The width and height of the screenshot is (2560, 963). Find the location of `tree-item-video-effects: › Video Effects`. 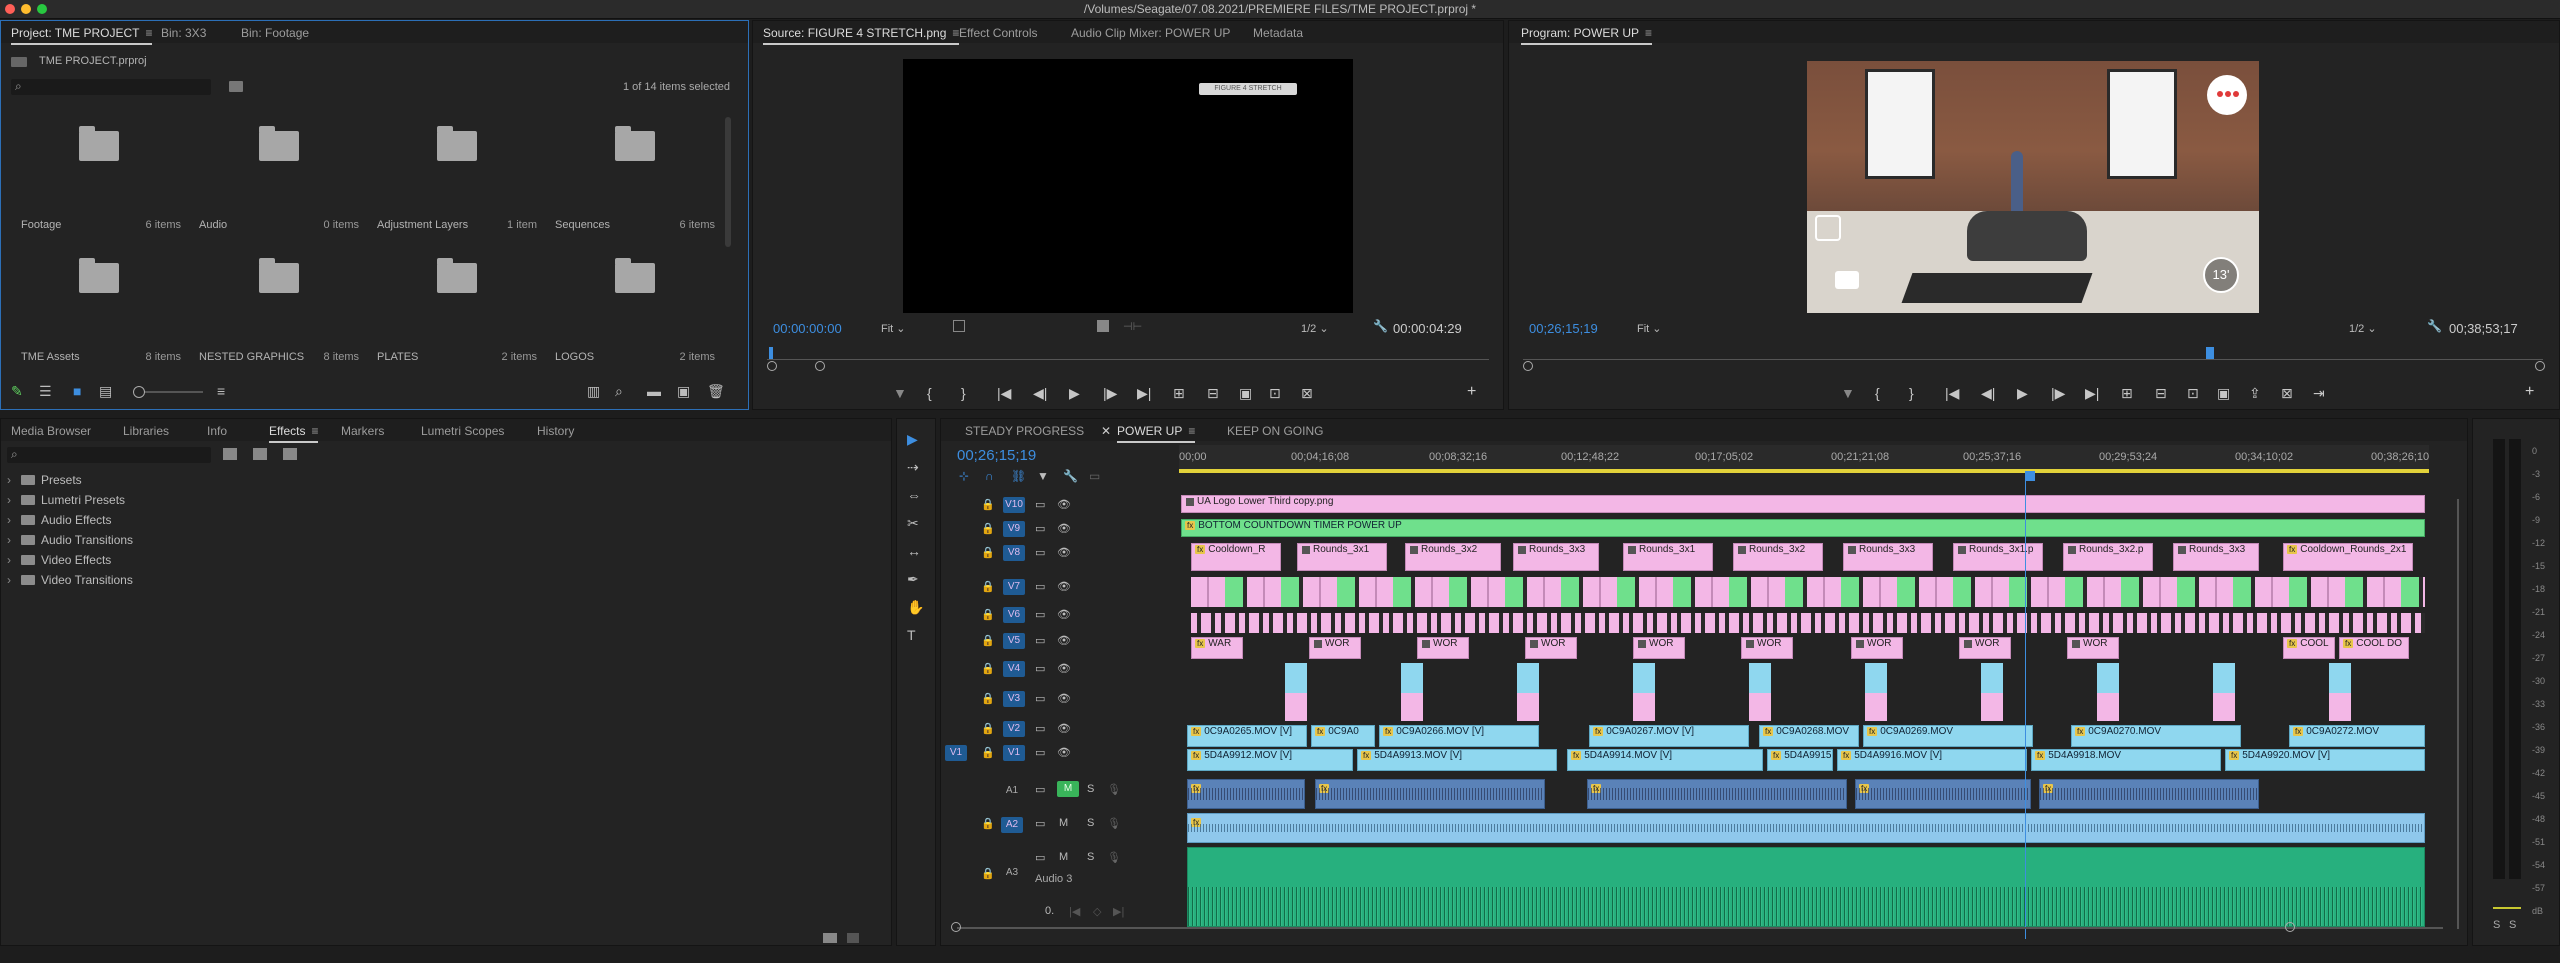

tree-item-video-effects: › Video Effects is located at coordinates (59, 560).